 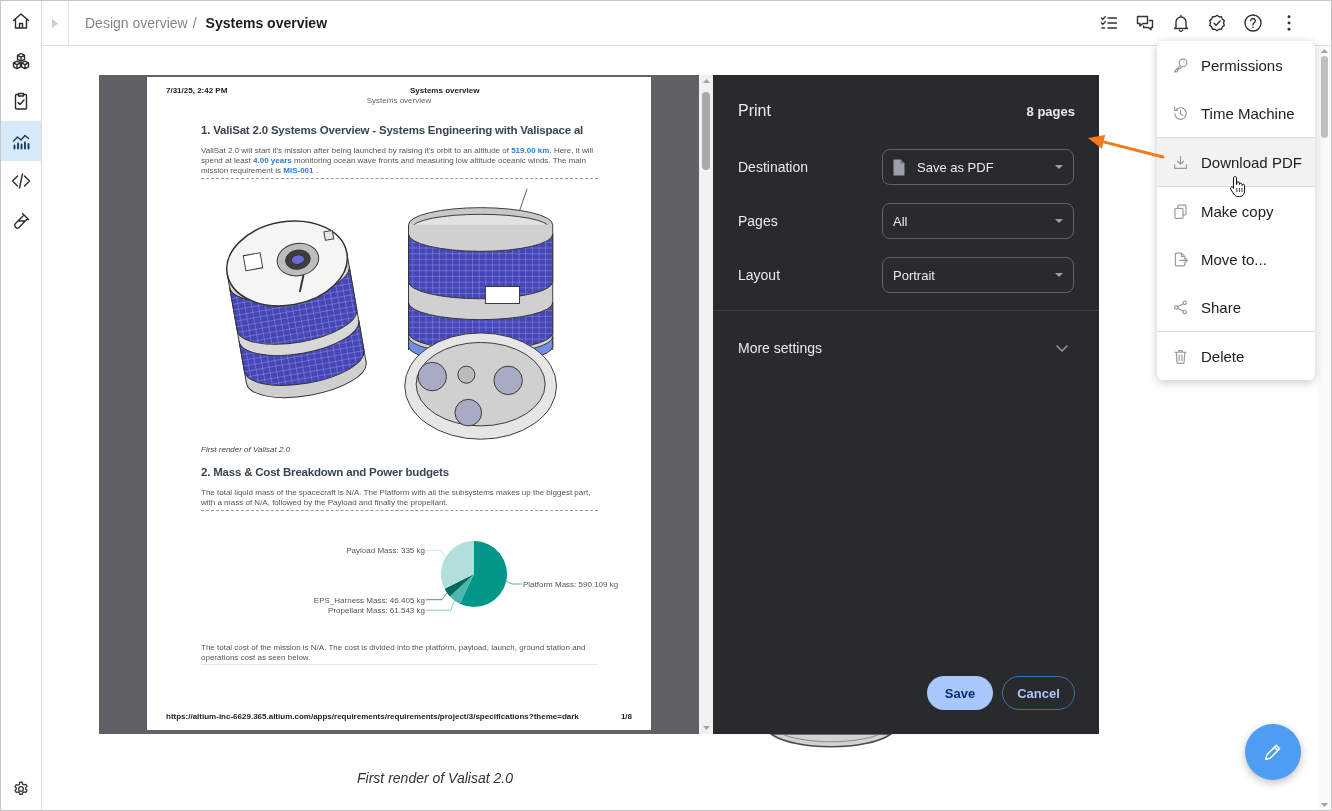 What do you see at coordinates (21, 61) in the screenshot?
I see `cubes-icon` at bounding box center [21, 61].